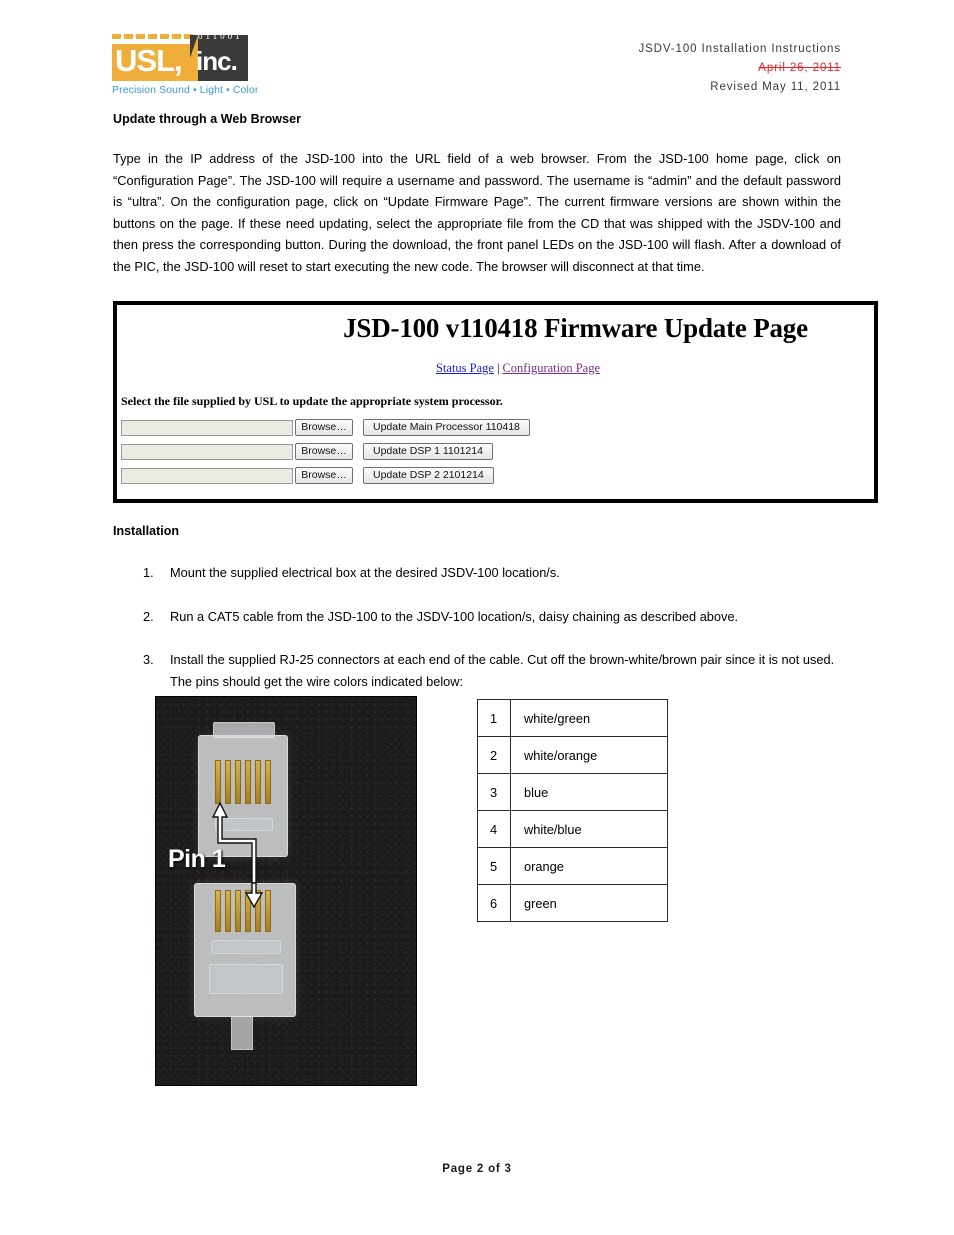 The image size is (954, 1235). Describe the element at coordinates (551, 368) in the screenshot. I see `link-configuration-page: Configuration Page` at that location.